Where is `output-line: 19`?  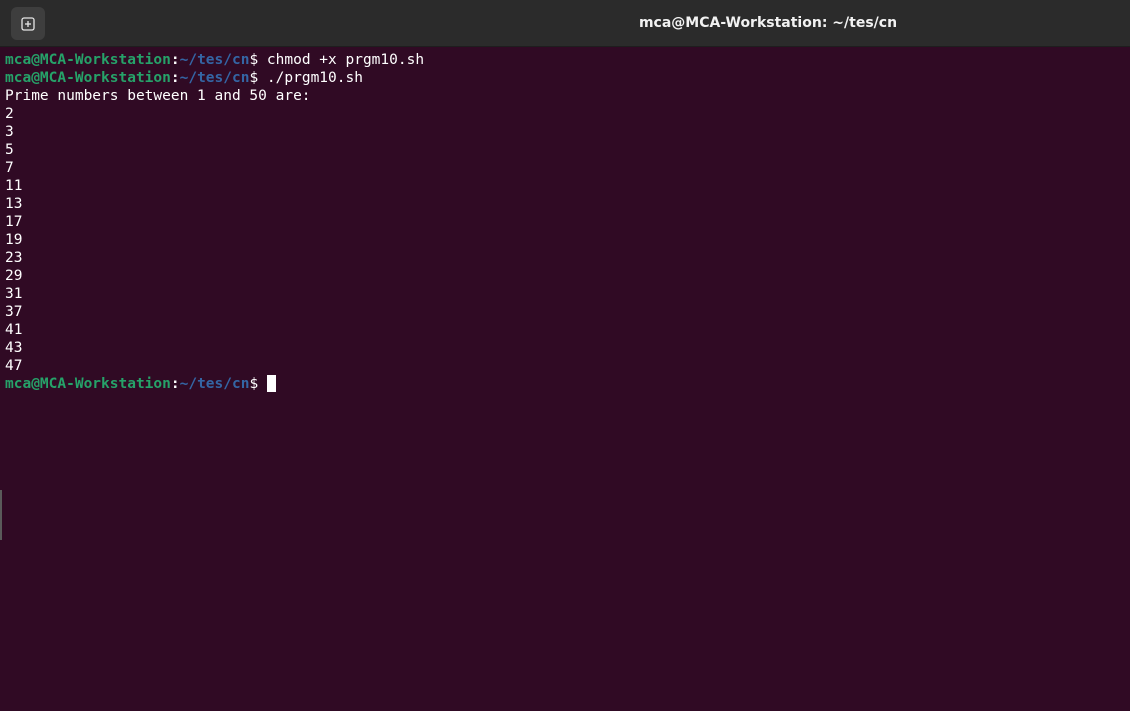
output-line: 19 is located at coordinates (14, 240).